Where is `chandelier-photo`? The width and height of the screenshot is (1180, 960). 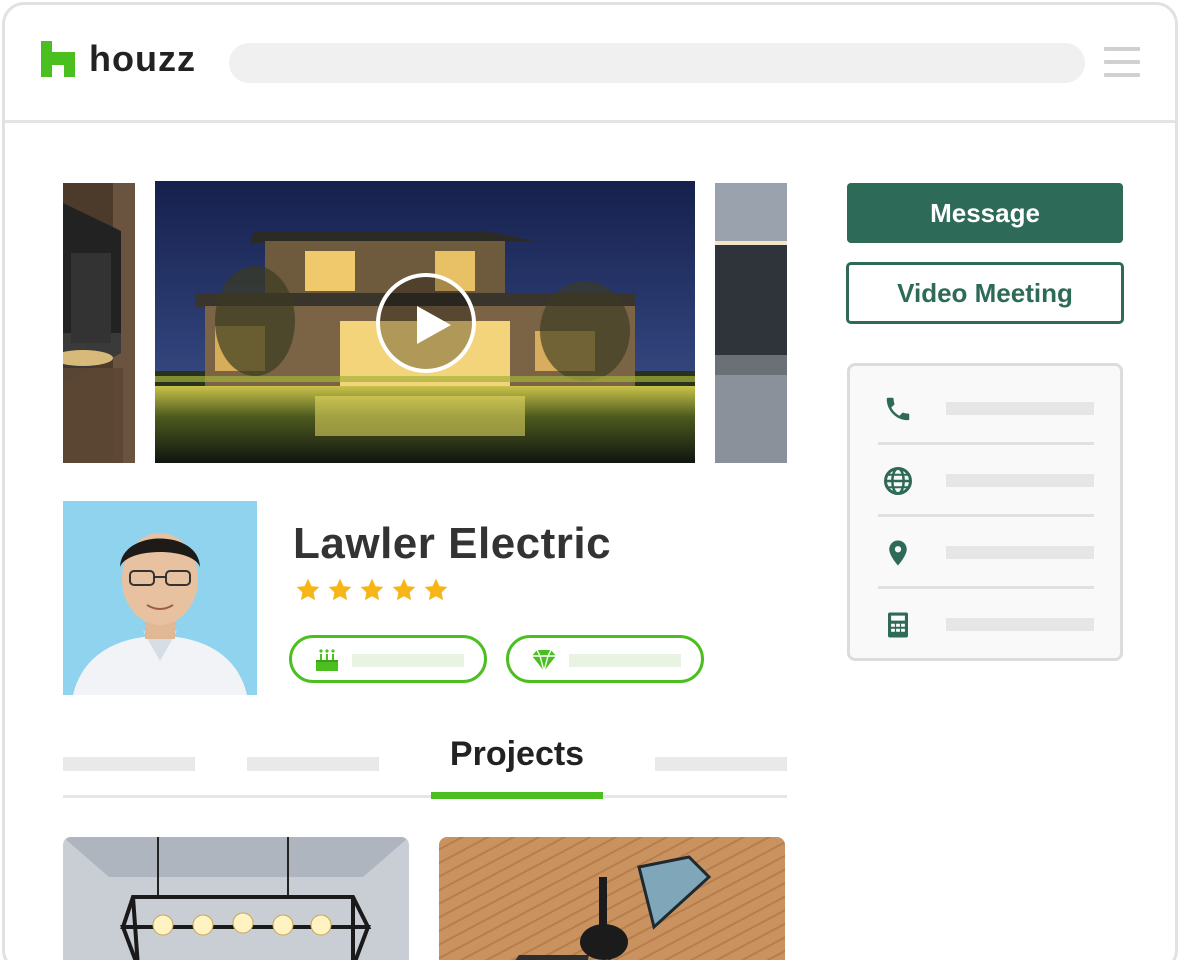 chandelier-photo is located at coordinates (236, 898).